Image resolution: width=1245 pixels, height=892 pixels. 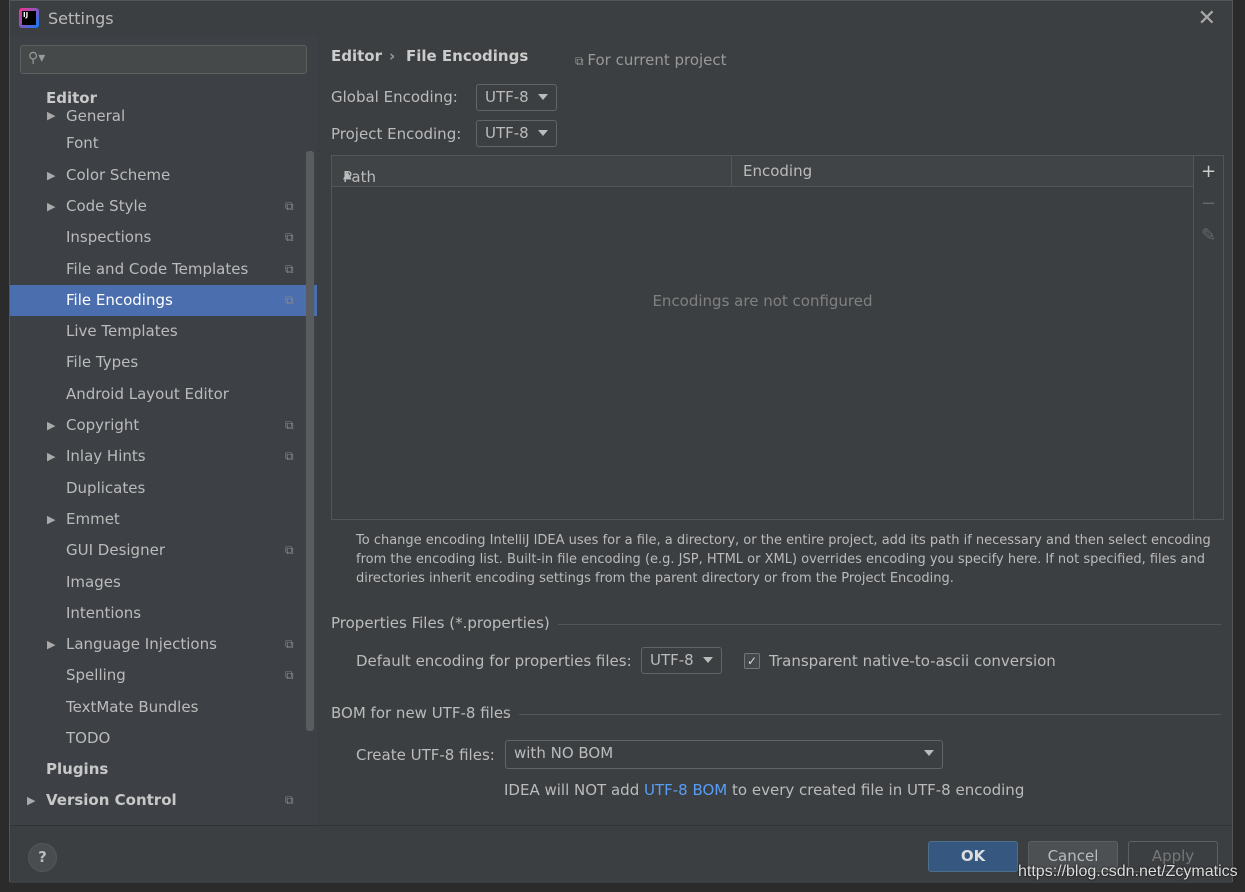 I want to click on transparent-conversion-checkbox: ✓, so click(x=752, y=661).